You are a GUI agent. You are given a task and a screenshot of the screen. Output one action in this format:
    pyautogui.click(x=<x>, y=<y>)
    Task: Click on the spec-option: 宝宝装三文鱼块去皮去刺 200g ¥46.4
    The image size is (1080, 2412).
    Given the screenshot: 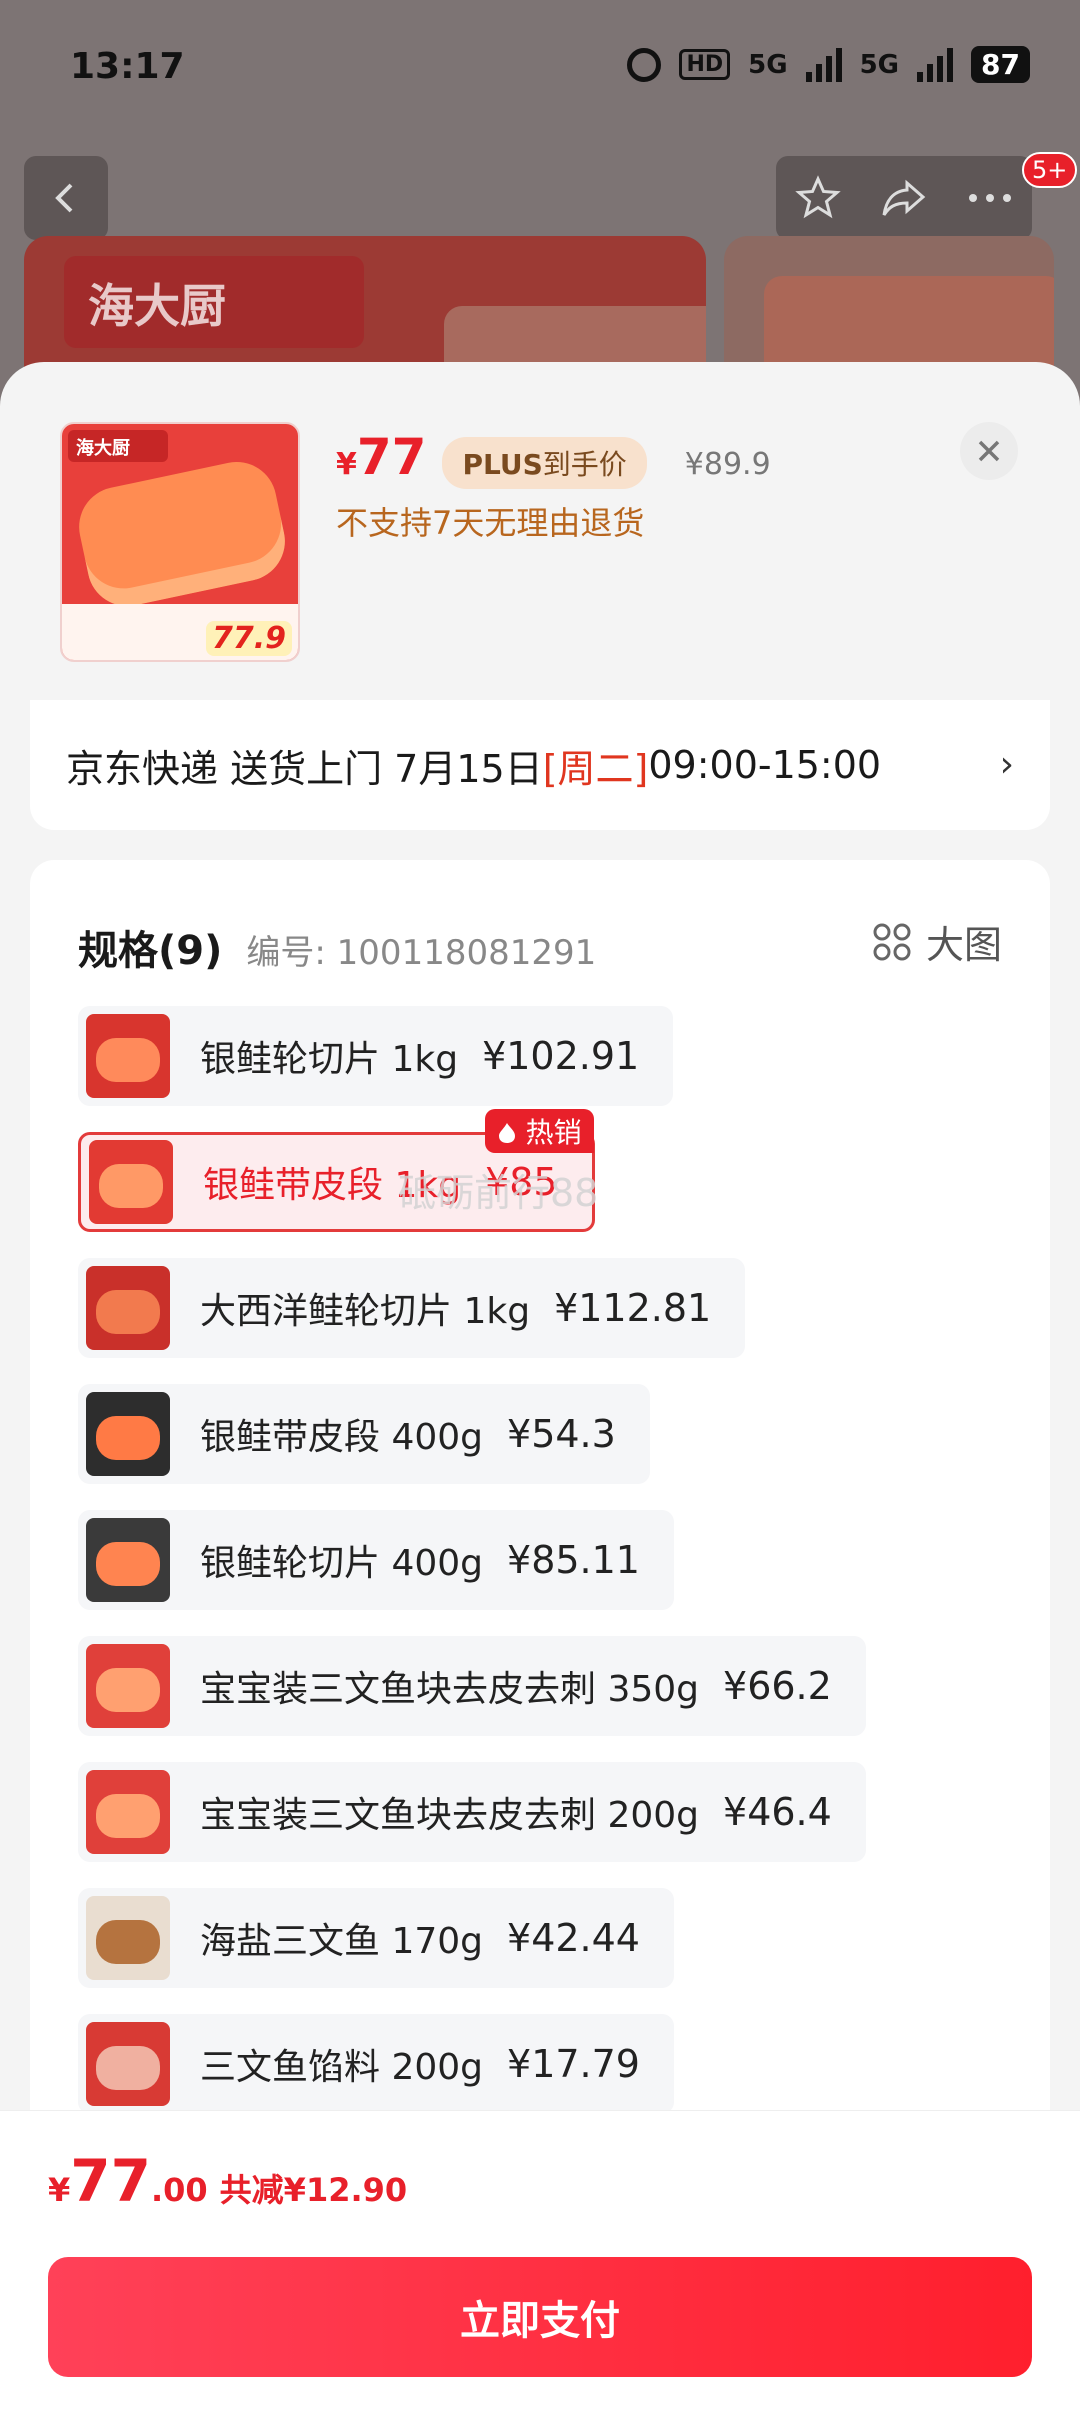 What is the action you would take?
    pyautogui.click(x=472, y=1812)
    